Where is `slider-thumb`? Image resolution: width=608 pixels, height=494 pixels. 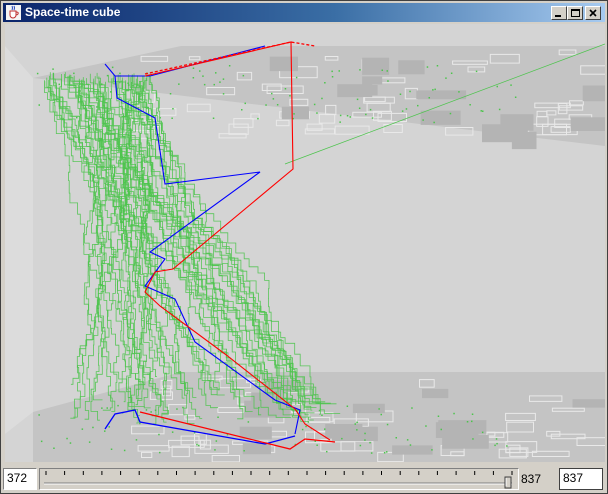 slider-thumb is located at coordinates (508, 482).